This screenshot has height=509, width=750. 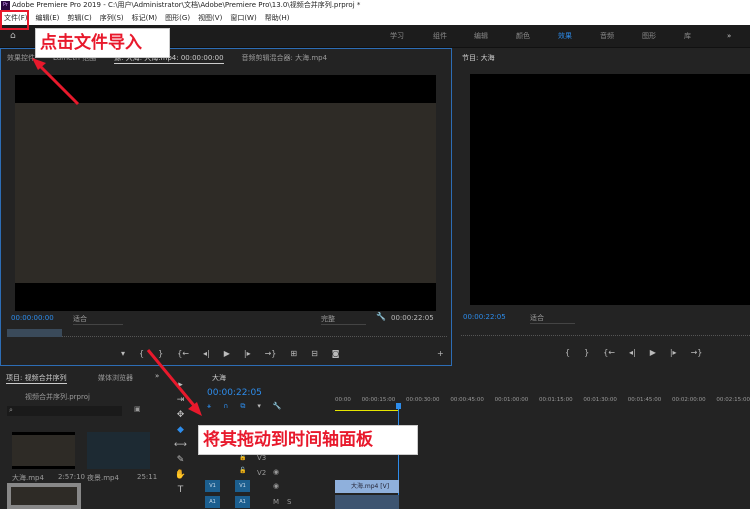 What do you see at coordinates (58, 84) in the screenshot?
I see `arrow-step1` at bounding box center [58, 84].